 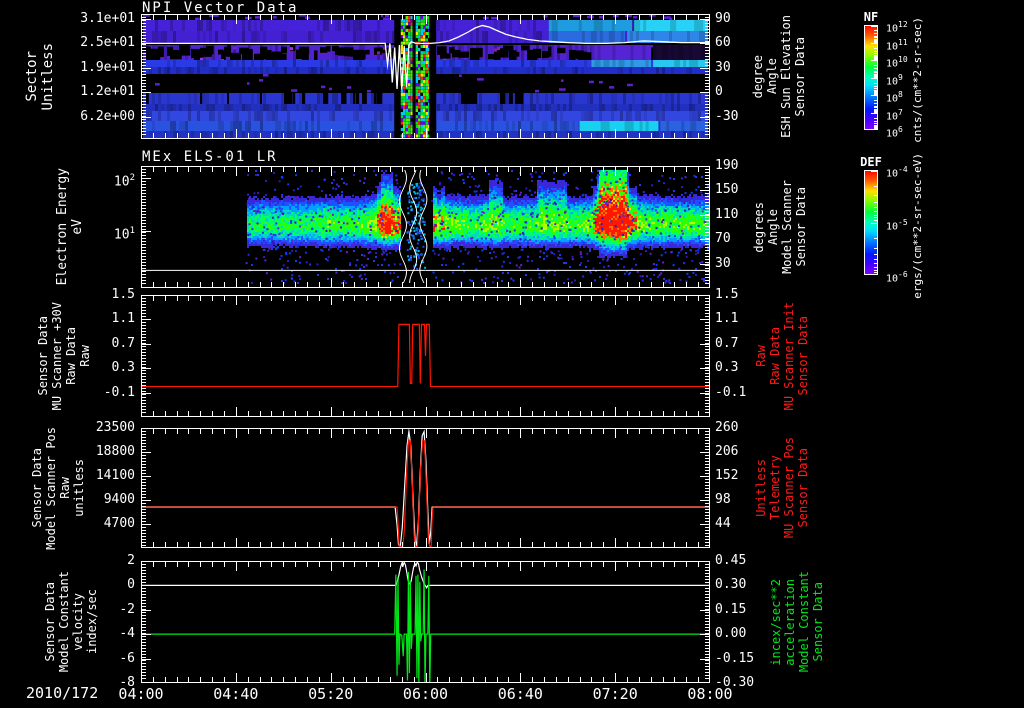 What do you see at coordinates (520, 694) in the screenshot?
I see `x-axis-tick-label: 06:40` at bounding box center [520, 694].